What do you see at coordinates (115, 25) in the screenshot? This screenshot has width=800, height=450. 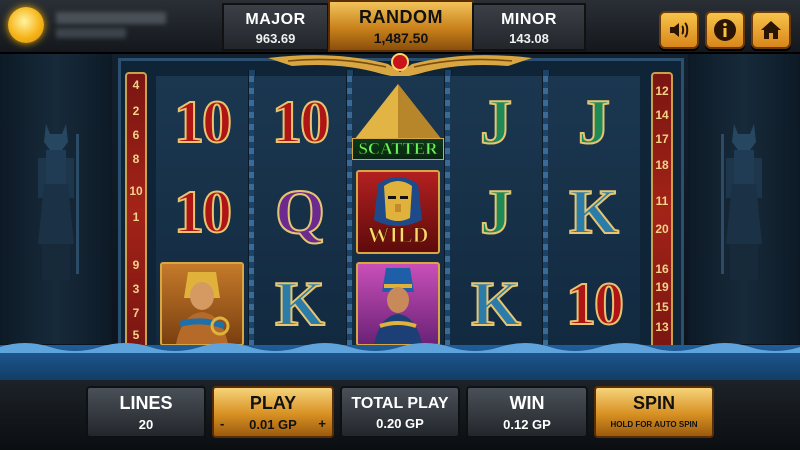 I see `player-profile` at bounding box center [115, 25].